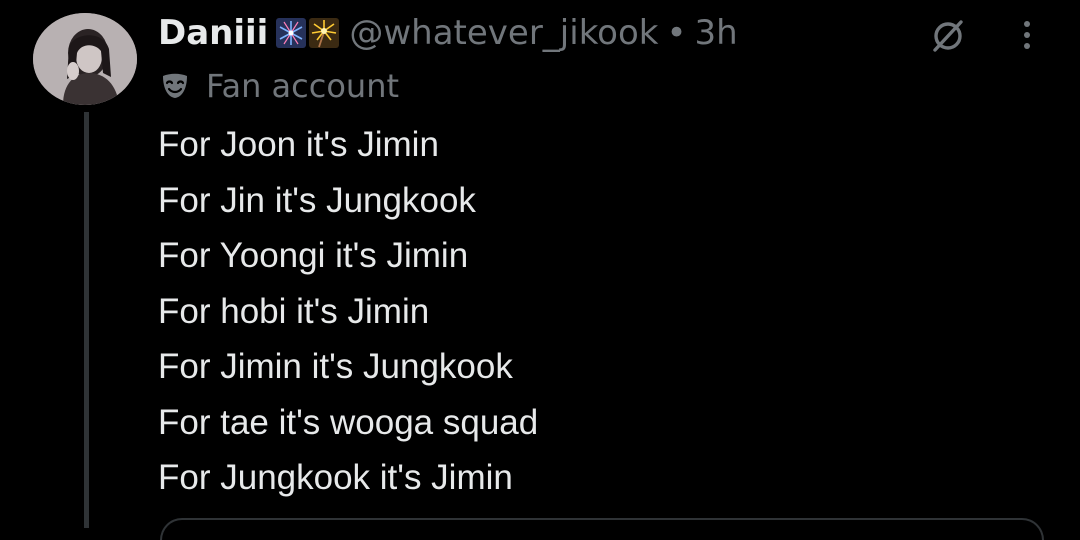 This screenshot has width=1080, height=540. Describe the element at coordinates (294, 311) in the screenshot. I see `tweet-line: For hobi it's Jimin` at that location.